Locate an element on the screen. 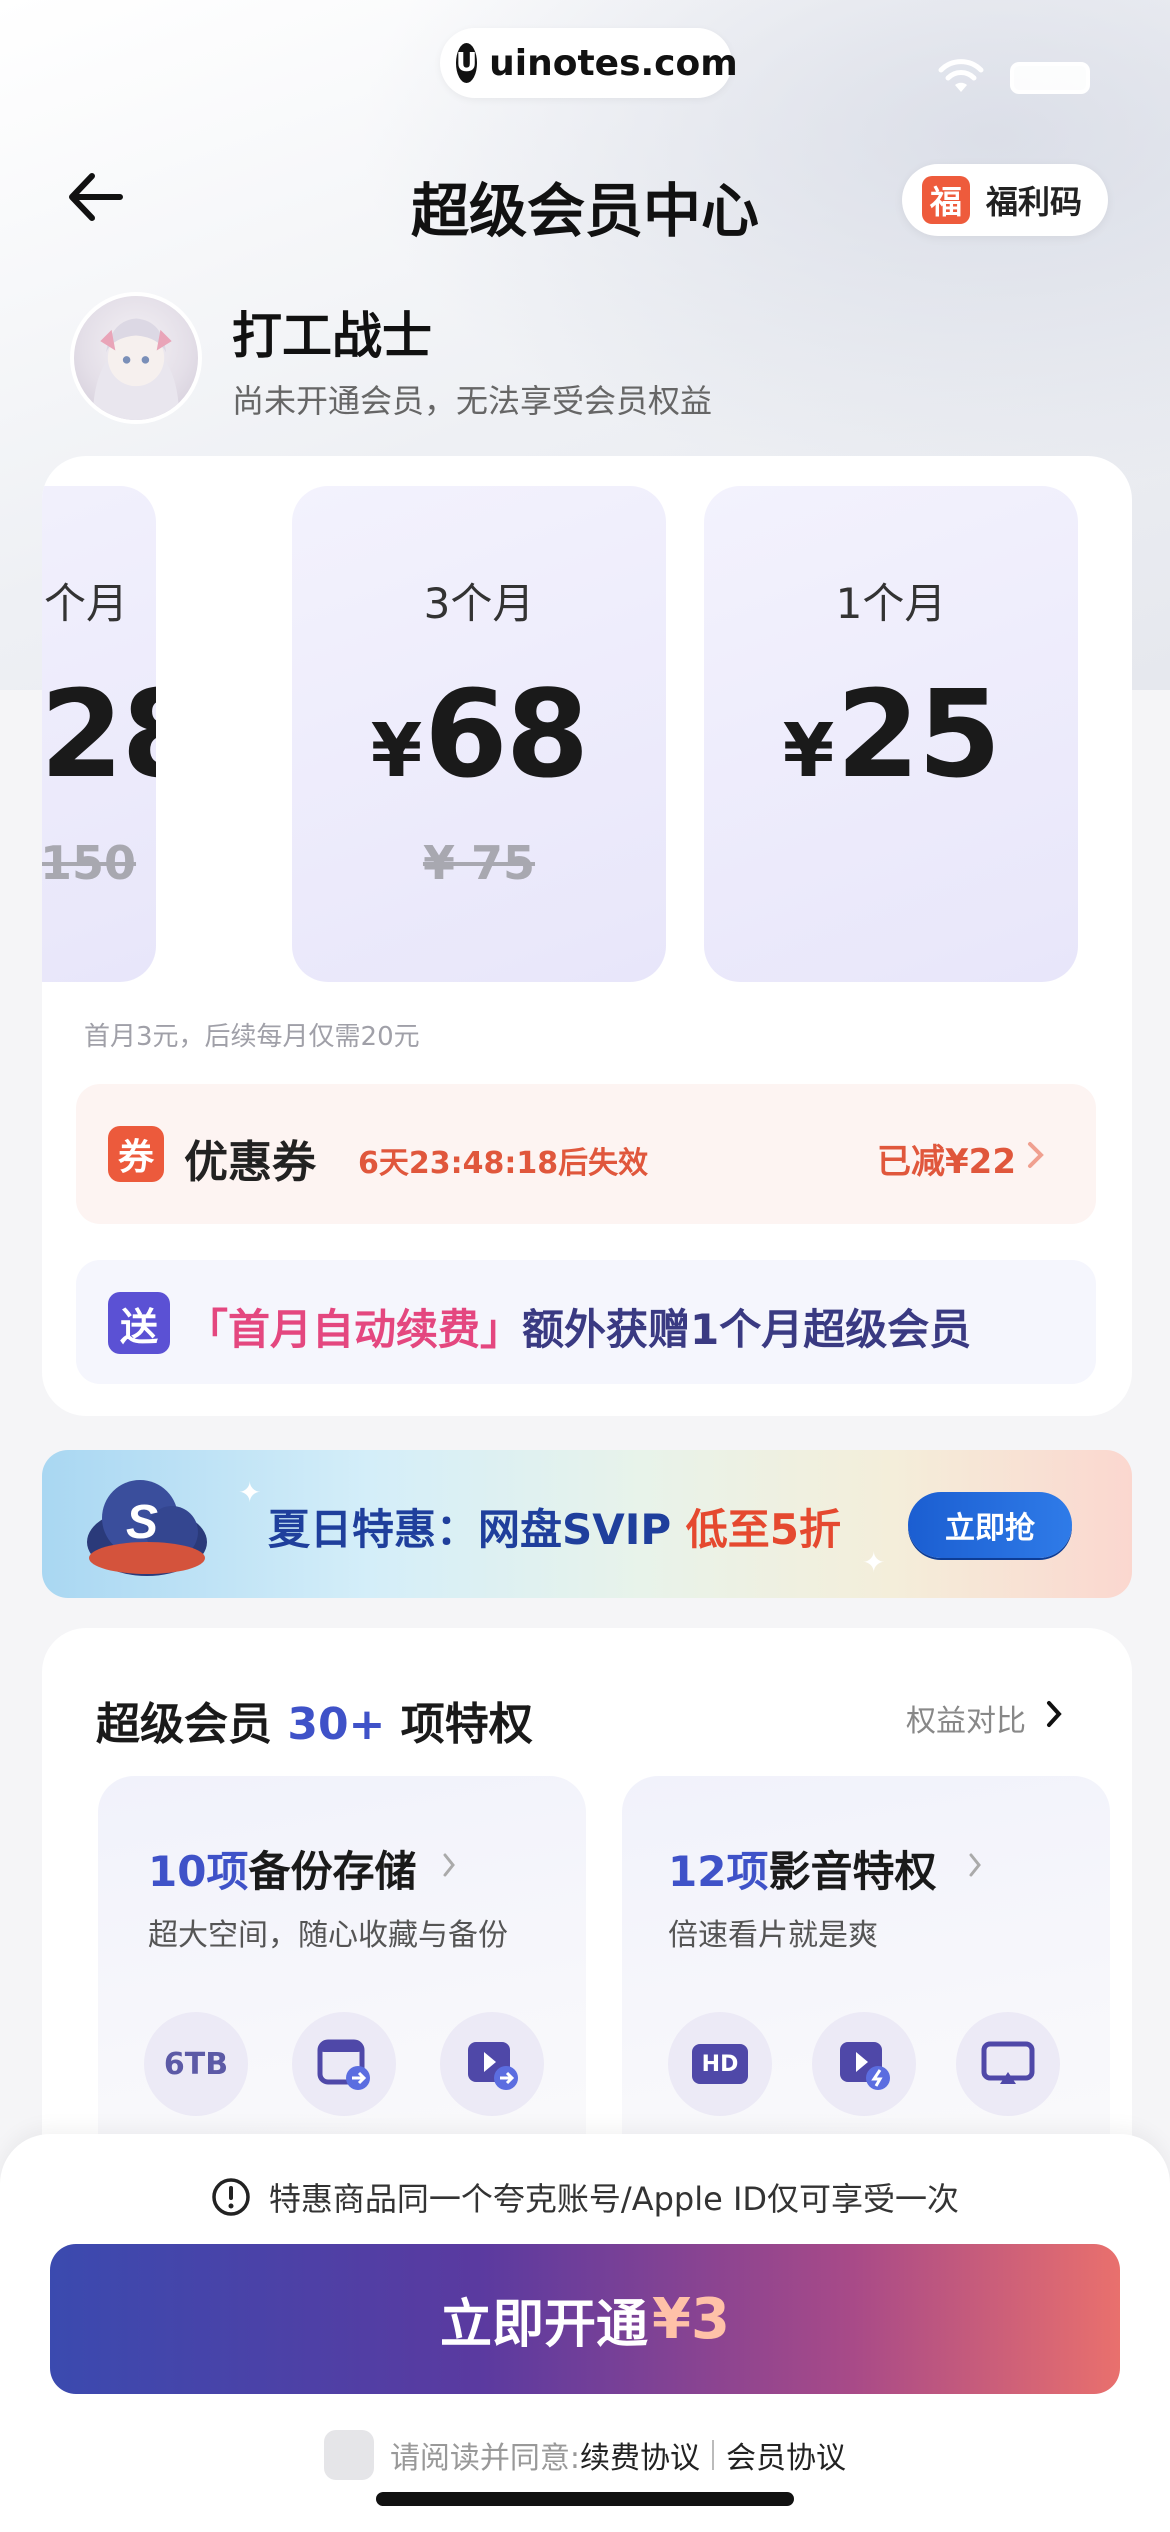 This screenshot has width=1170, height=2532. 6tb-icon: 6TB is located at coordinates (196, 2064).